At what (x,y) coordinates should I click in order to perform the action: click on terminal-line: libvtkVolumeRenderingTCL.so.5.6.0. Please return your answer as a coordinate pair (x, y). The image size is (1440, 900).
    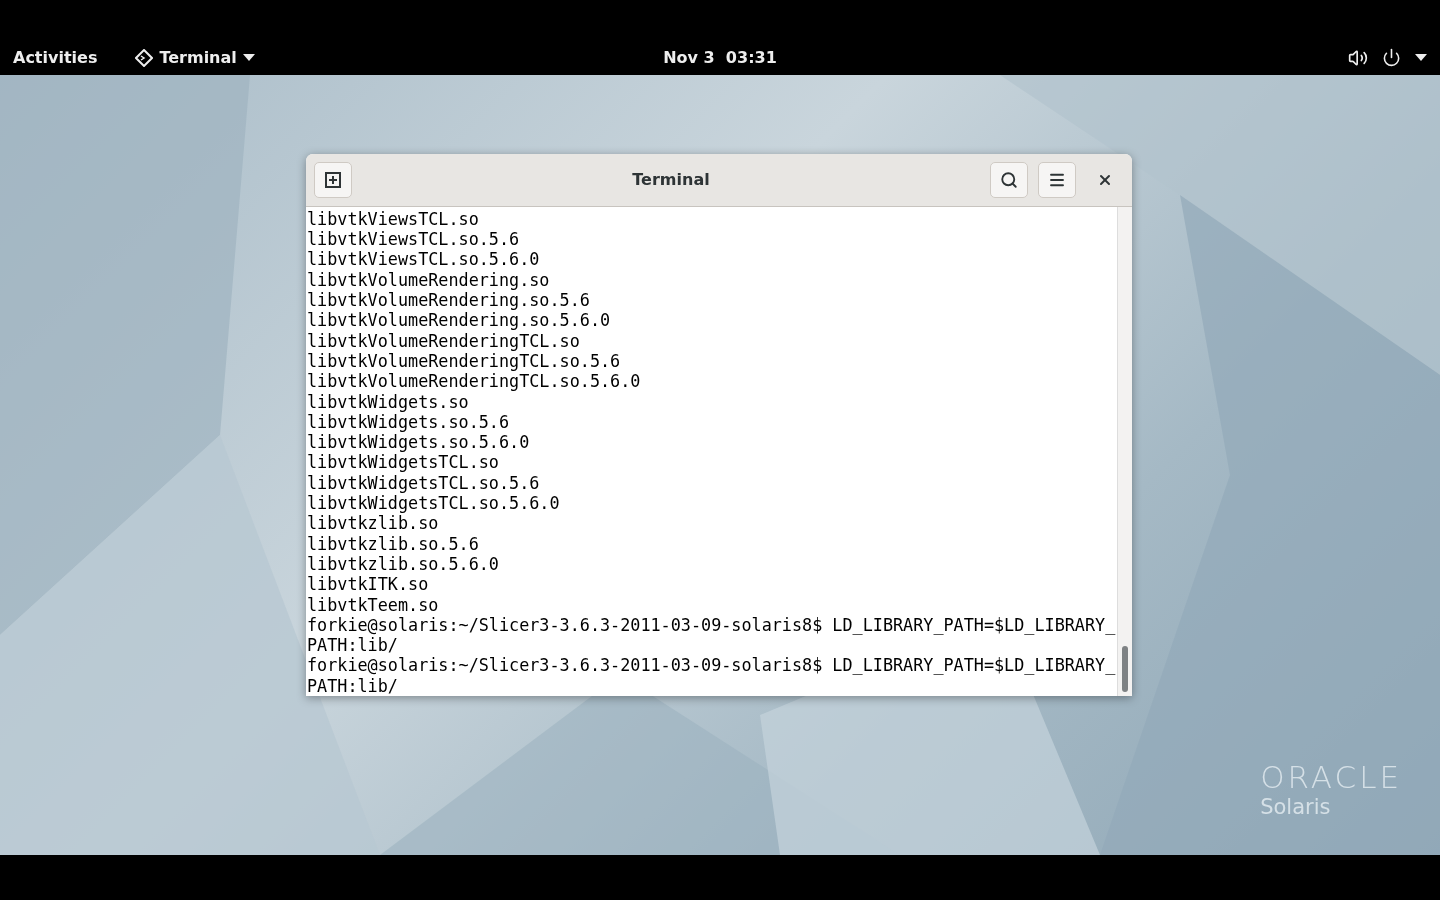
    Looking at the image, I should click on (474, 381).